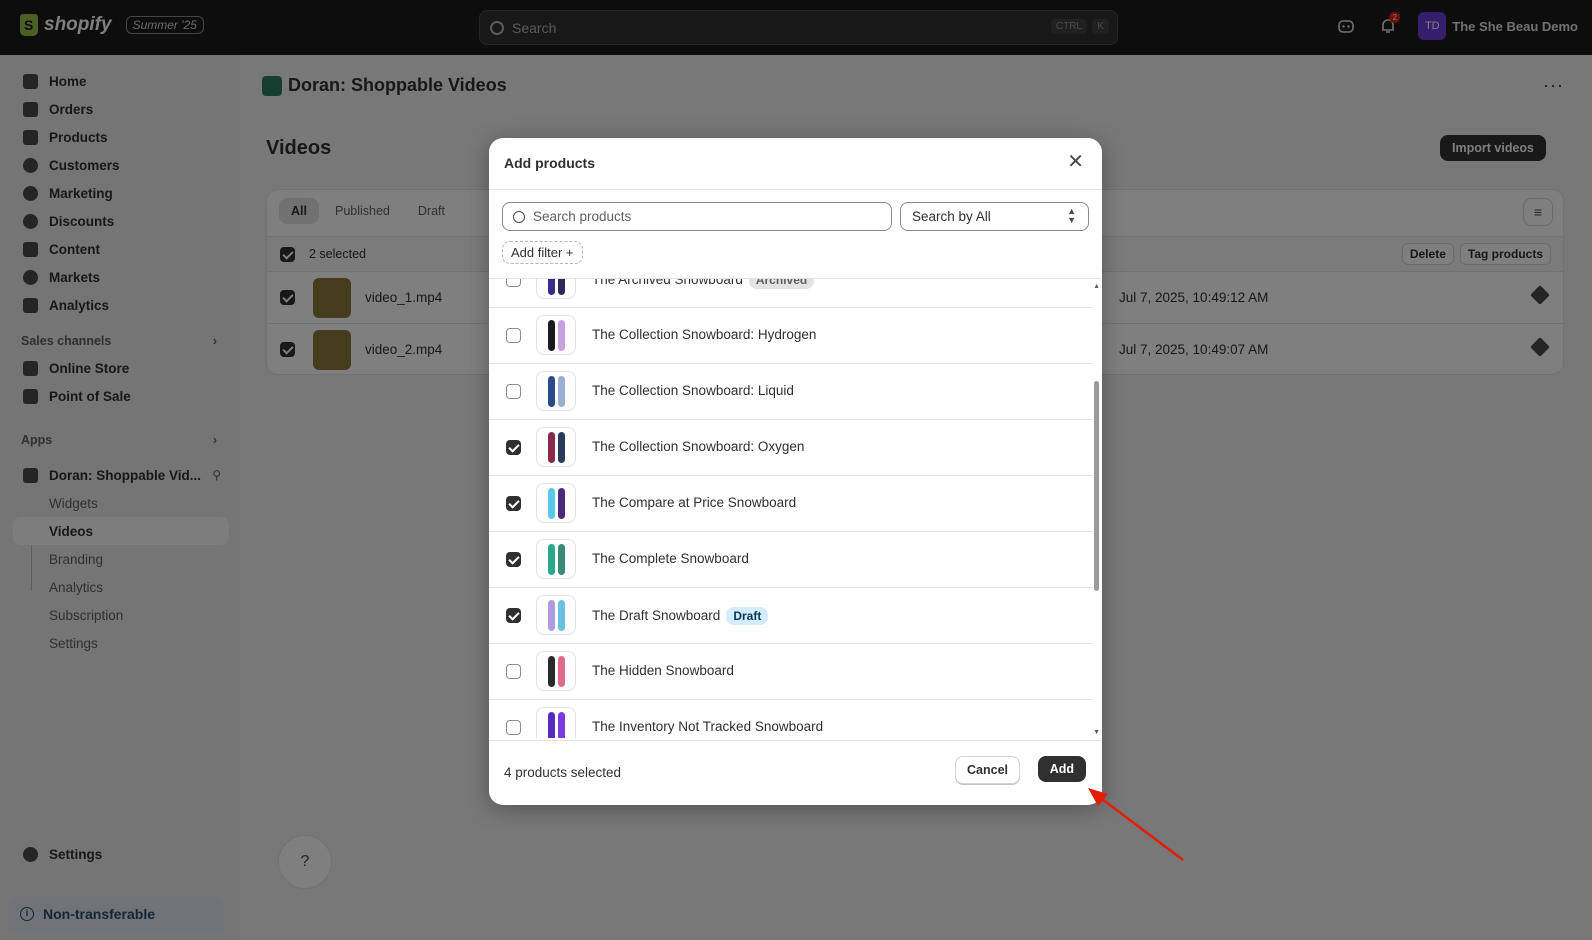 This screenshot has height=940, width=1592. What do you see at coordinates (698, 446) in the screenshot?
I see `product-name: The Collection Snowboard: Oxygen` at bounding box center [698, 446].